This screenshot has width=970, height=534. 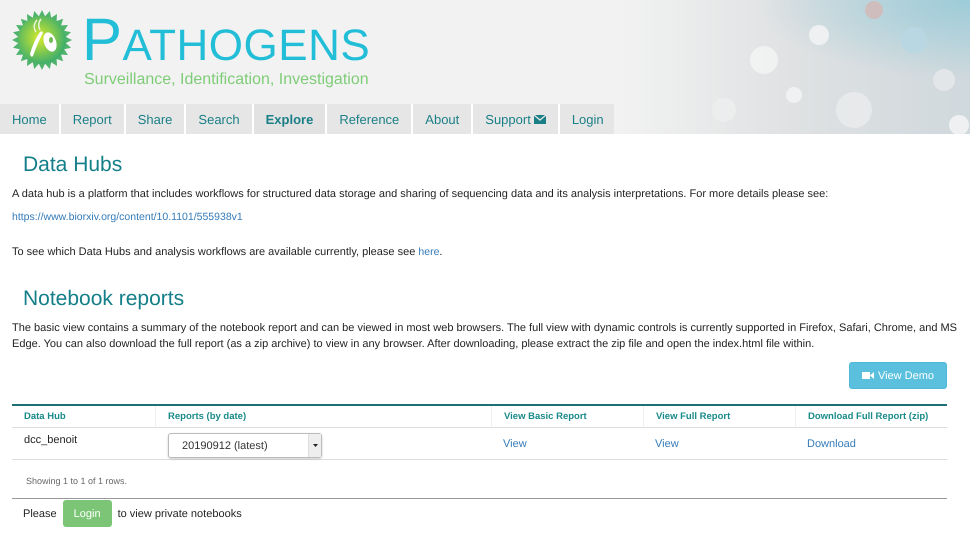 I want to click on nav-tab: Home, so click(x=30, y=119).